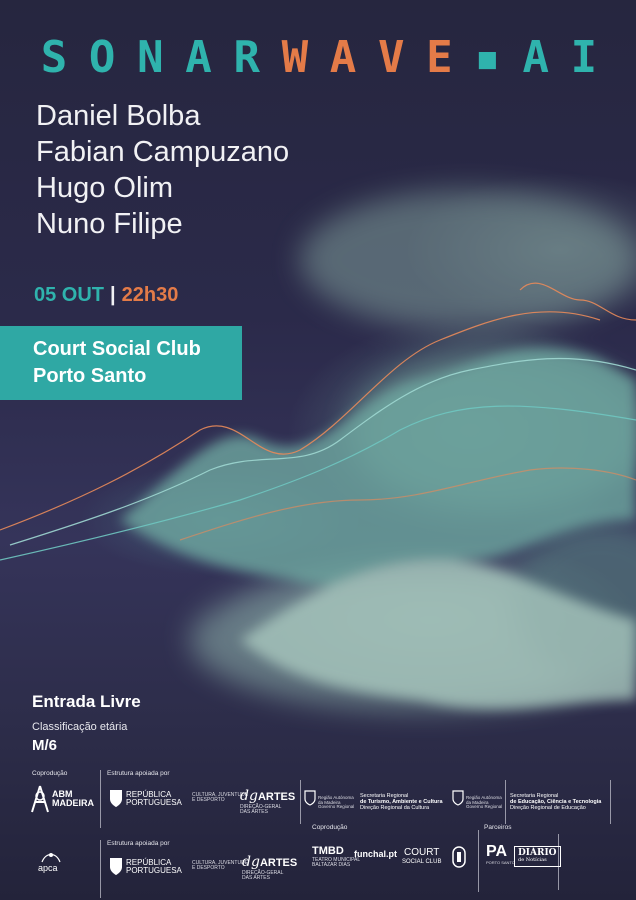 This screenshot has width=636, height=900. What do you see at coordinates (249, 796) in the screenshot?
I see `dgartes-mark: dg` at bounding box center [249, 796].